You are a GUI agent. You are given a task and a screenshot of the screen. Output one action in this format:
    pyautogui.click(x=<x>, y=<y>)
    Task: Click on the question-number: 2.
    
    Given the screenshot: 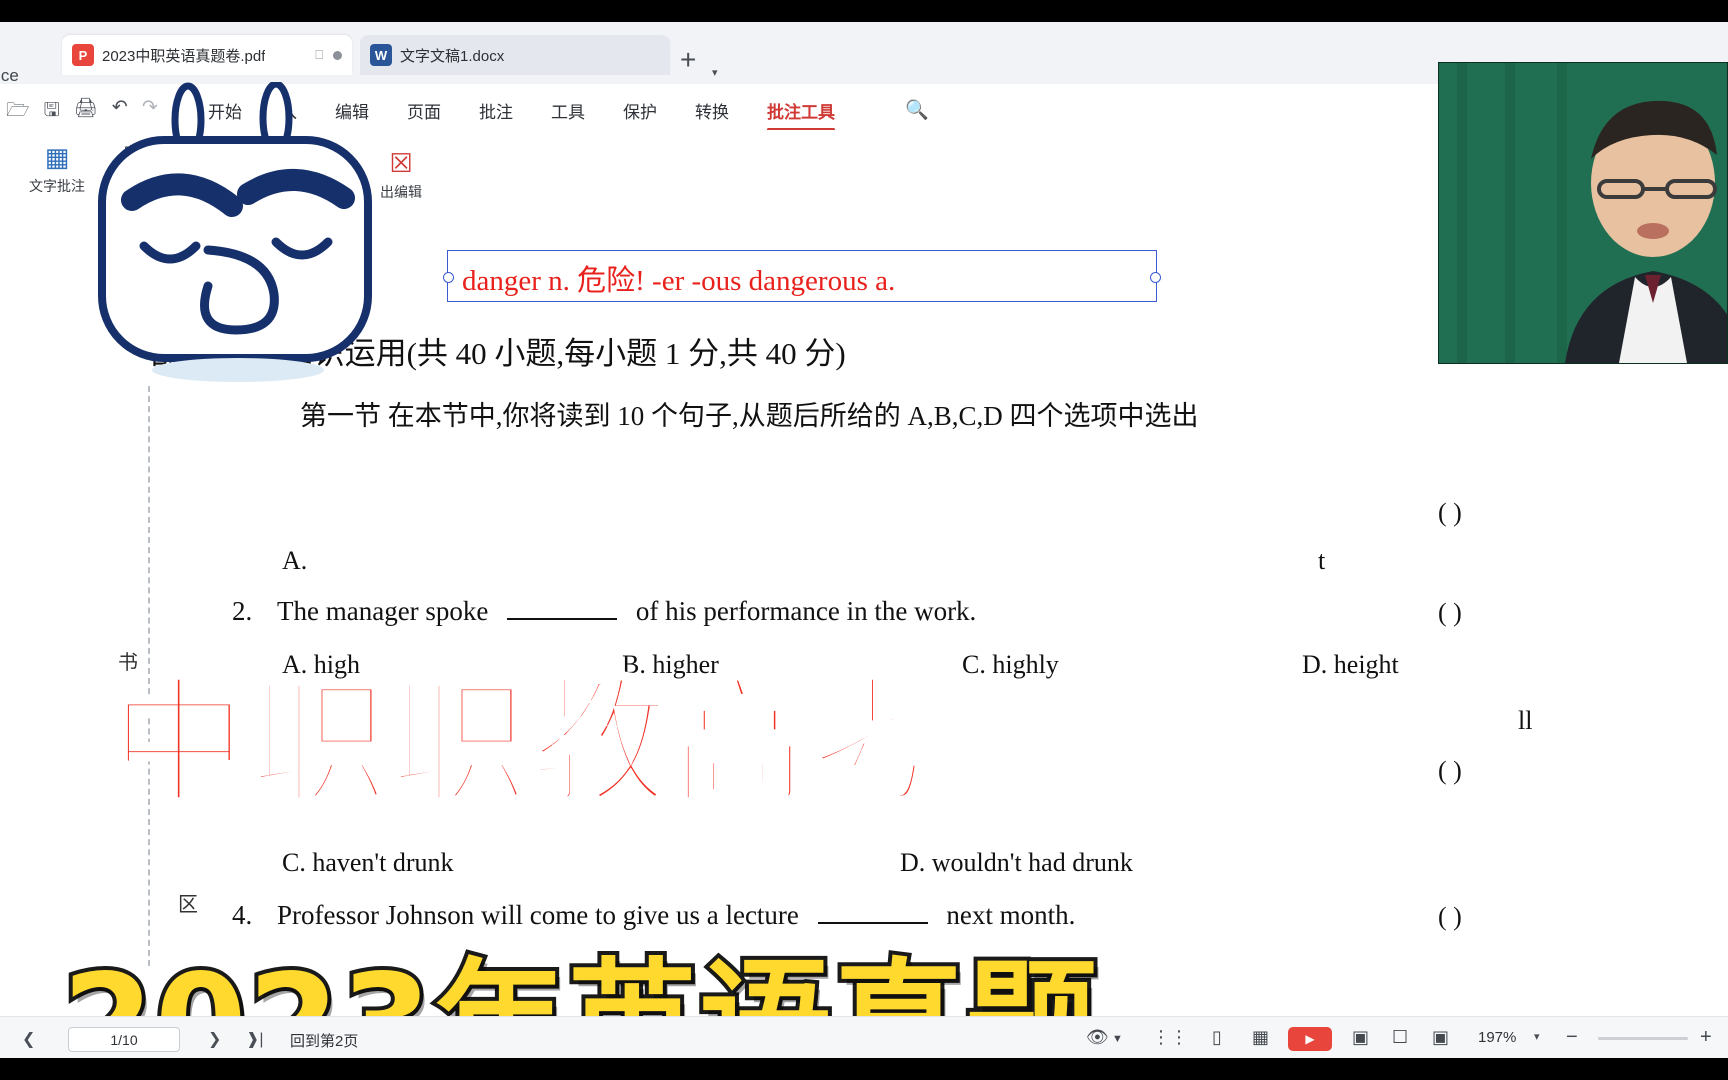 What is the action you would take?
    pyautogui.click(x=242, y=611)
    